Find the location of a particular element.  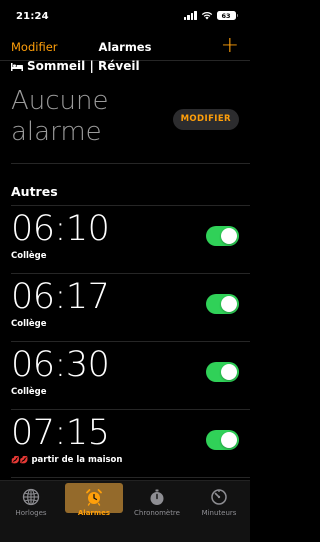

status-time: 21:24 is located at coordinates (32, 16).